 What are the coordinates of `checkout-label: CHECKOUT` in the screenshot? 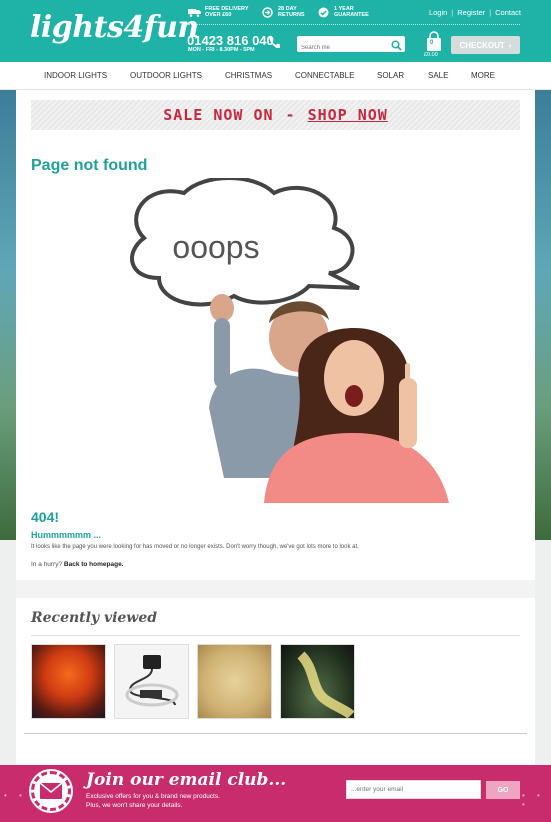 It's located at (482, 45).